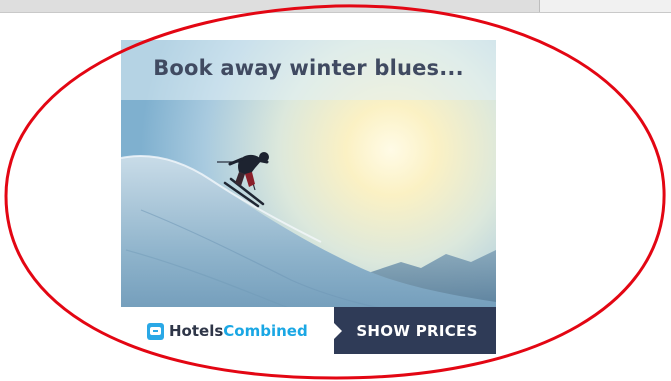  Describe the element at coordinates (196, 331) in the screenshot. I see `brand-name-part1: Hotels` at that location.